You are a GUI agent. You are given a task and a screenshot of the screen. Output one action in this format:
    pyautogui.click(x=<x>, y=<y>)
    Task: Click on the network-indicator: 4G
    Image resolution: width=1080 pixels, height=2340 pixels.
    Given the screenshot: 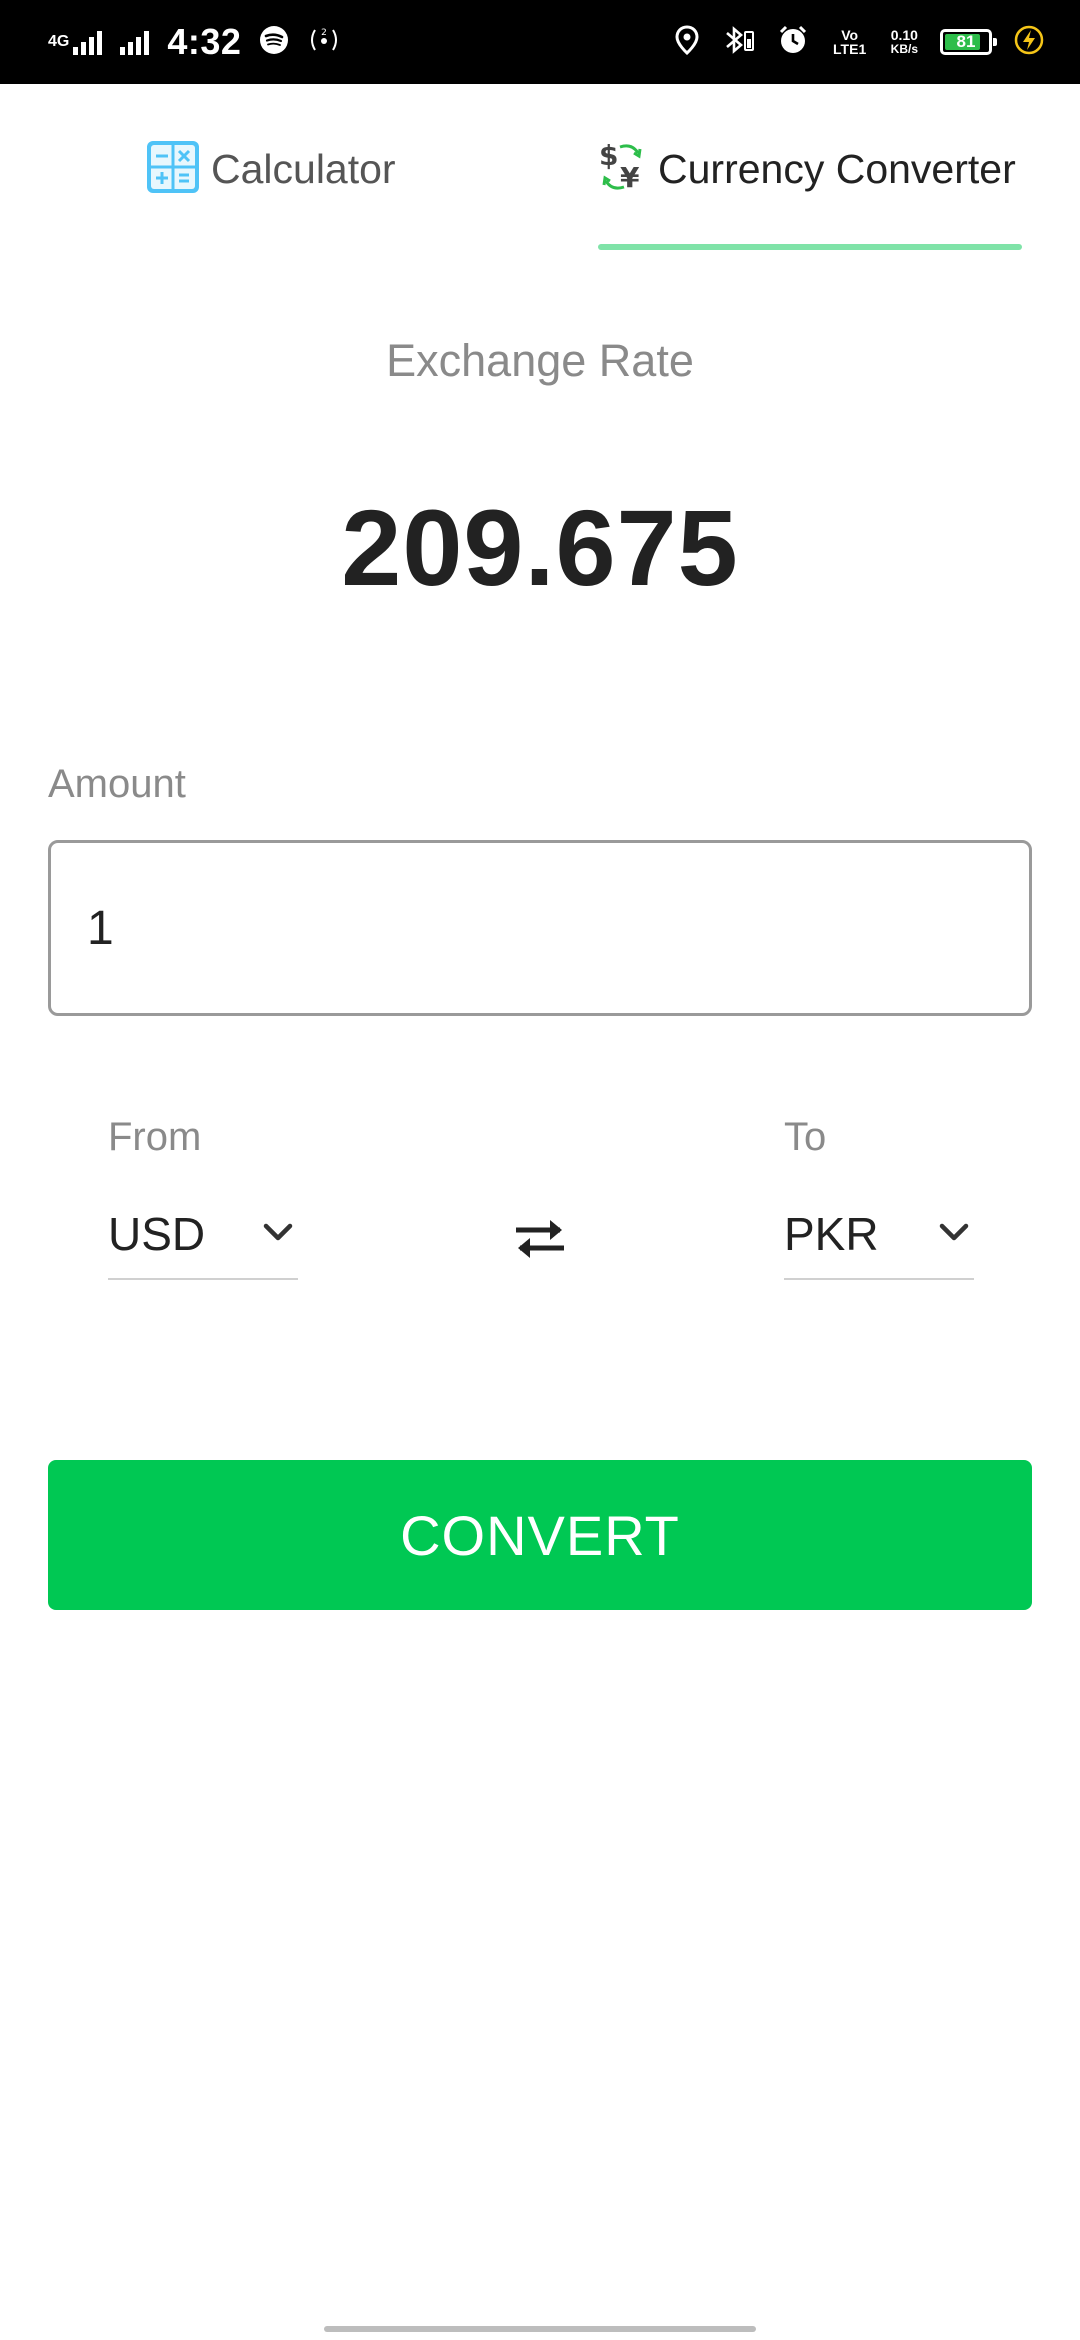 What is the action you would take?
    pyautogui.click(x=75, y=42)
    